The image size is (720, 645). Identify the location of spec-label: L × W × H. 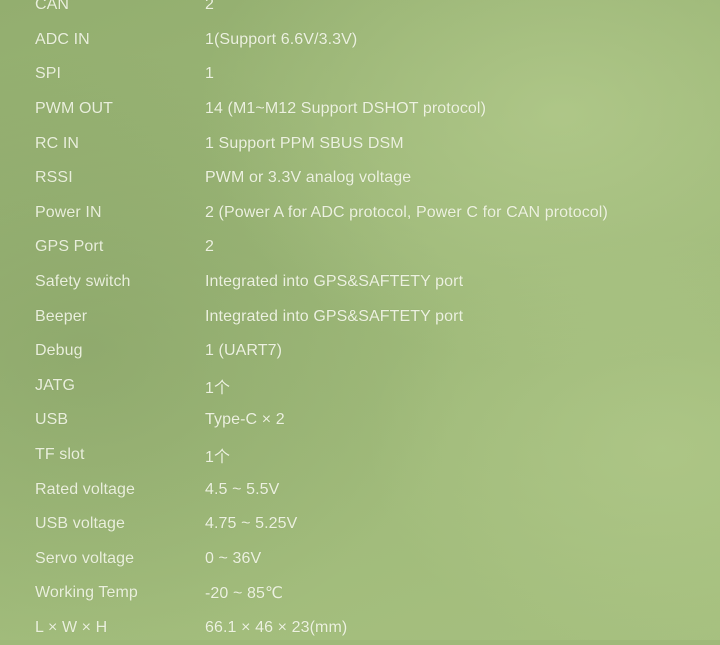
(71, 627).